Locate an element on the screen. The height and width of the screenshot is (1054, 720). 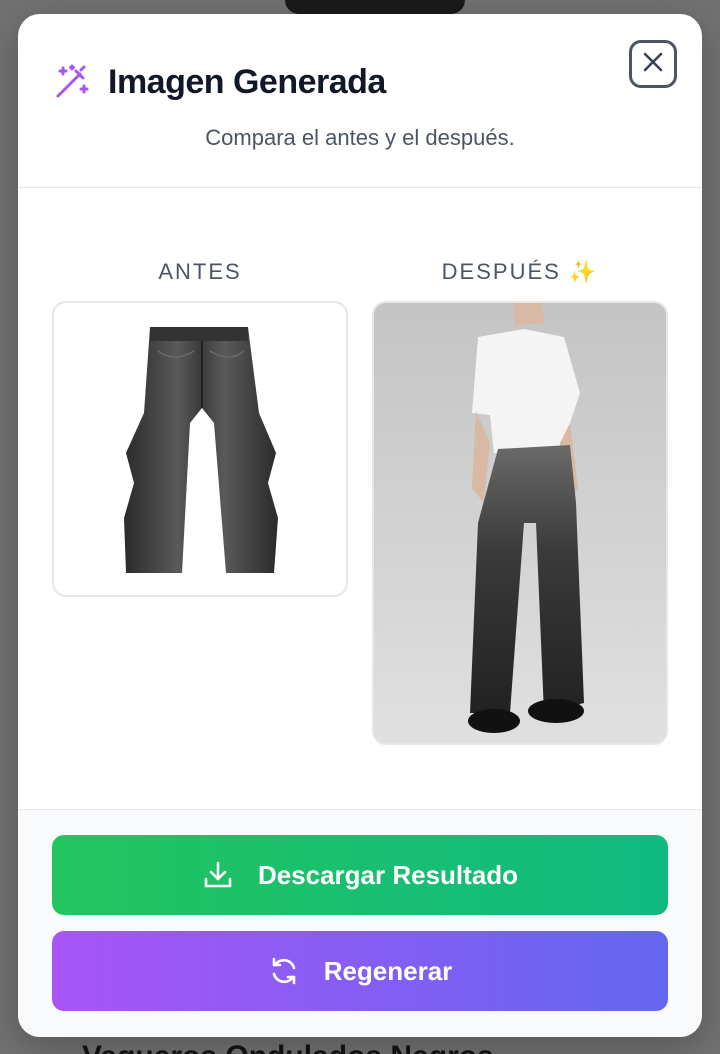
background-product-photo is located at coordinates (375, 7).